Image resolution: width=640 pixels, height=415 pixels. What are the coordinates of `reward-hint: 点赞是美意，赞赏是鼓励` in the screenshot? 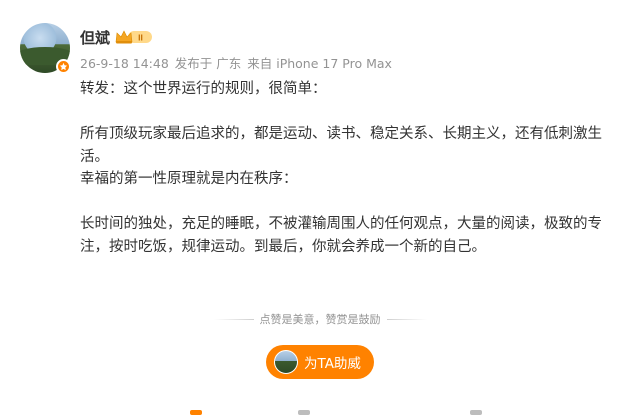 It's located at (320, 319).